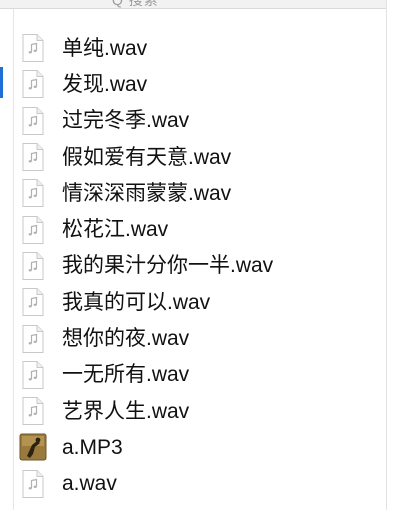 This screenshot has width=400, height=510. What do you see at coordinates (13, 259) in the screenshot?
I see `column-divider` at bounding box center [13, 259].